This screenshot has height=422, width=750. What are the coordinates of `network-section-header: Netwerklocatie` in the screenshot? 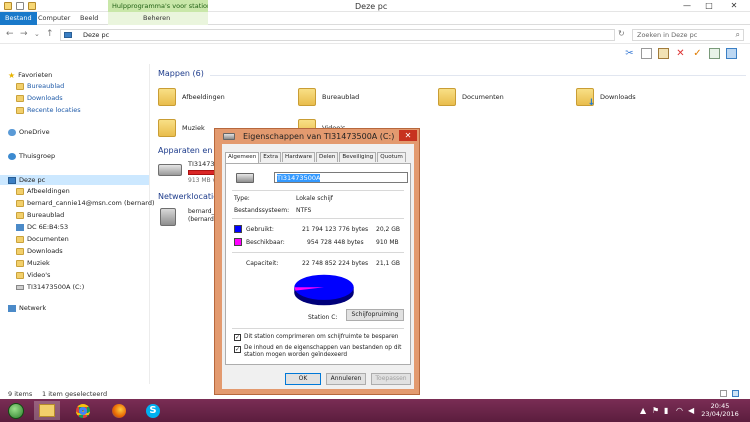 It's located at (188, 196).